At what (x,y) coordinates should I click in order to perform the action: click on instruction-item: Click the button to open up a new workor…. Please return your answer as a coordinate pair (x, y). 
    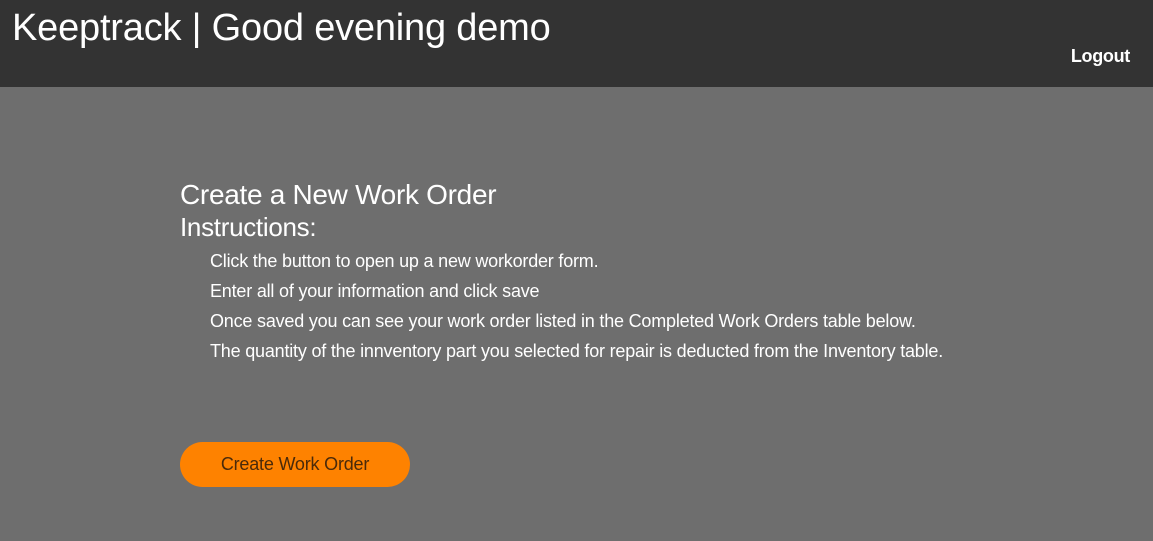
    Looking at the image, I should click on (404, 261).